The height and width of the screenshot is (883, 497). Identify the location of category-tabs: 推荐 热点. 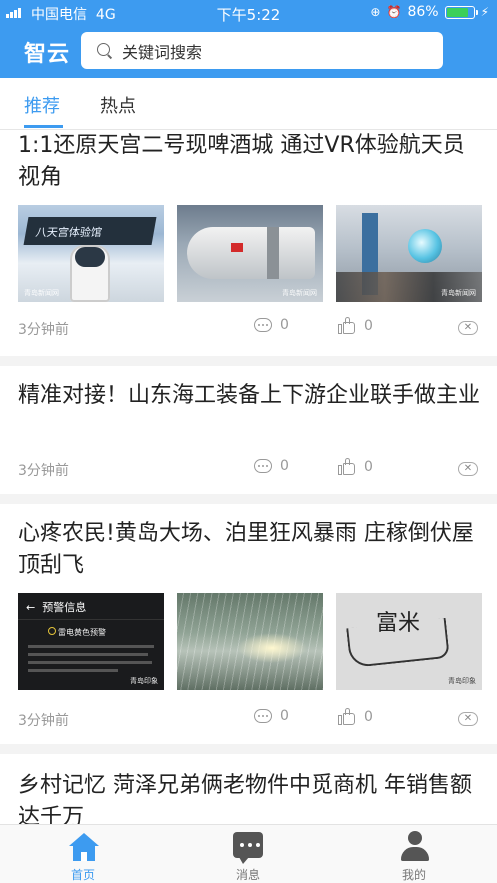
(248, 104).